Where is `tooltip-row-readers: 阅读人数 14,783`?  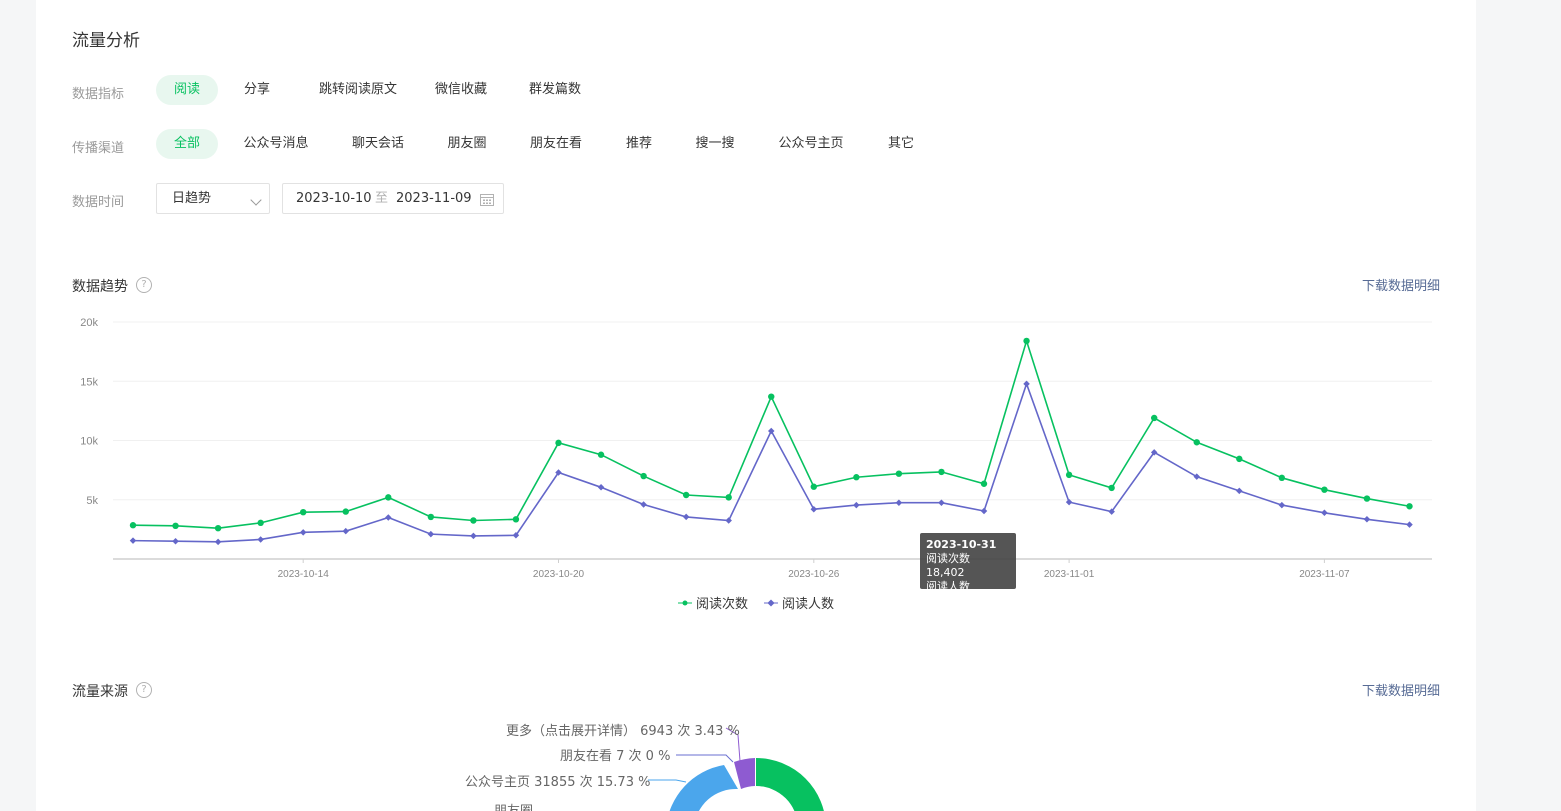 tooltip-row-readers: 阅读人数 14,783 is located at coordinates (948, 593).